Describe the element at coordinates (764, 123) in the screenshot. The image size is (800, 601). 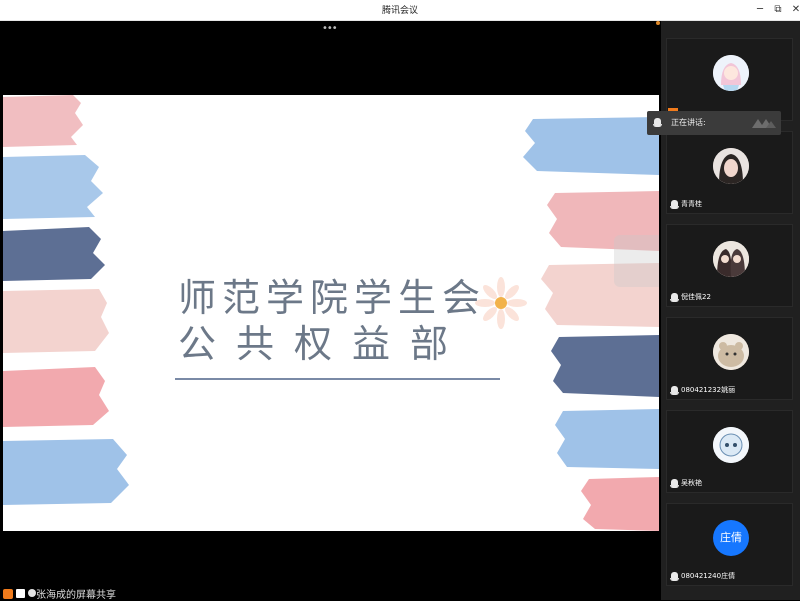
I see `meeting-logo-icon` at that location.